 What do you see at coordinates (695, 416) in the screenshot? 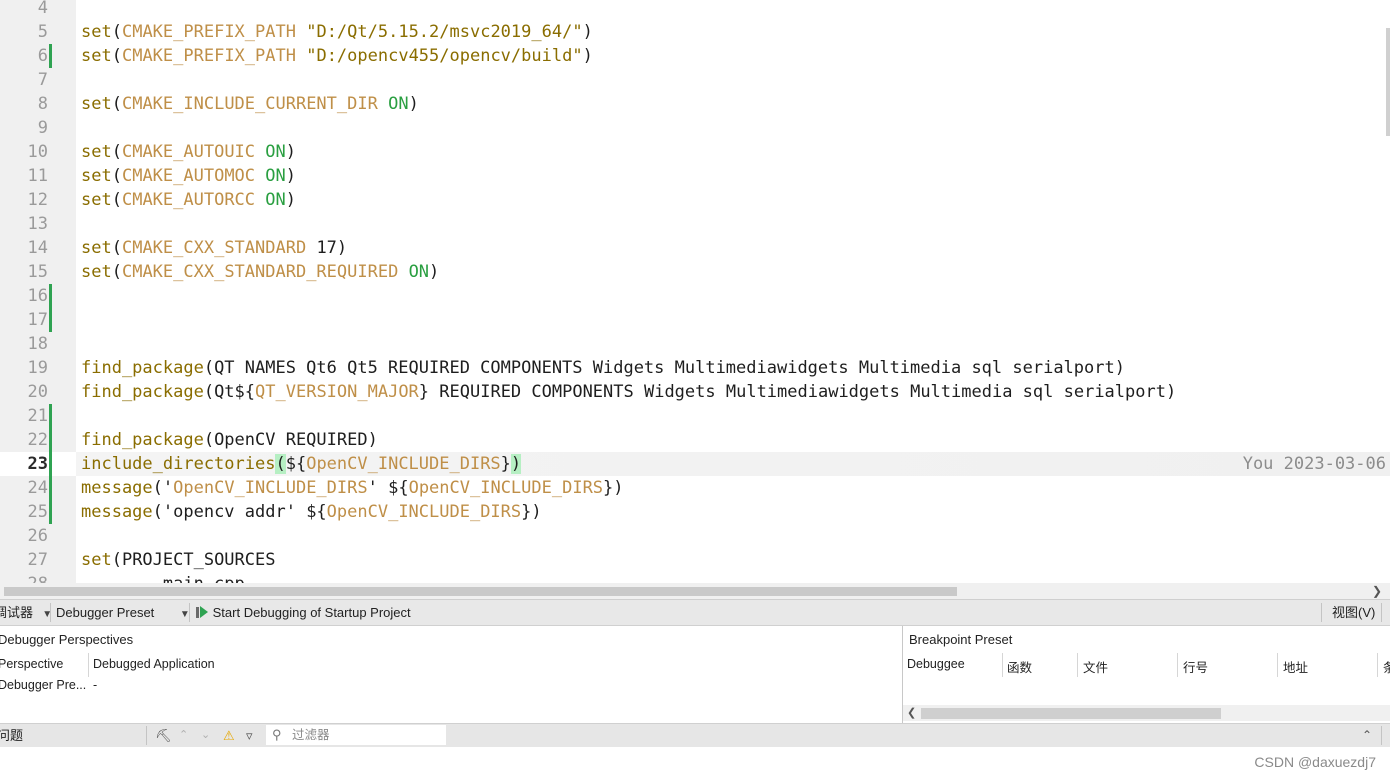
I see `code-line: 21` at bounding box center [695, 416].